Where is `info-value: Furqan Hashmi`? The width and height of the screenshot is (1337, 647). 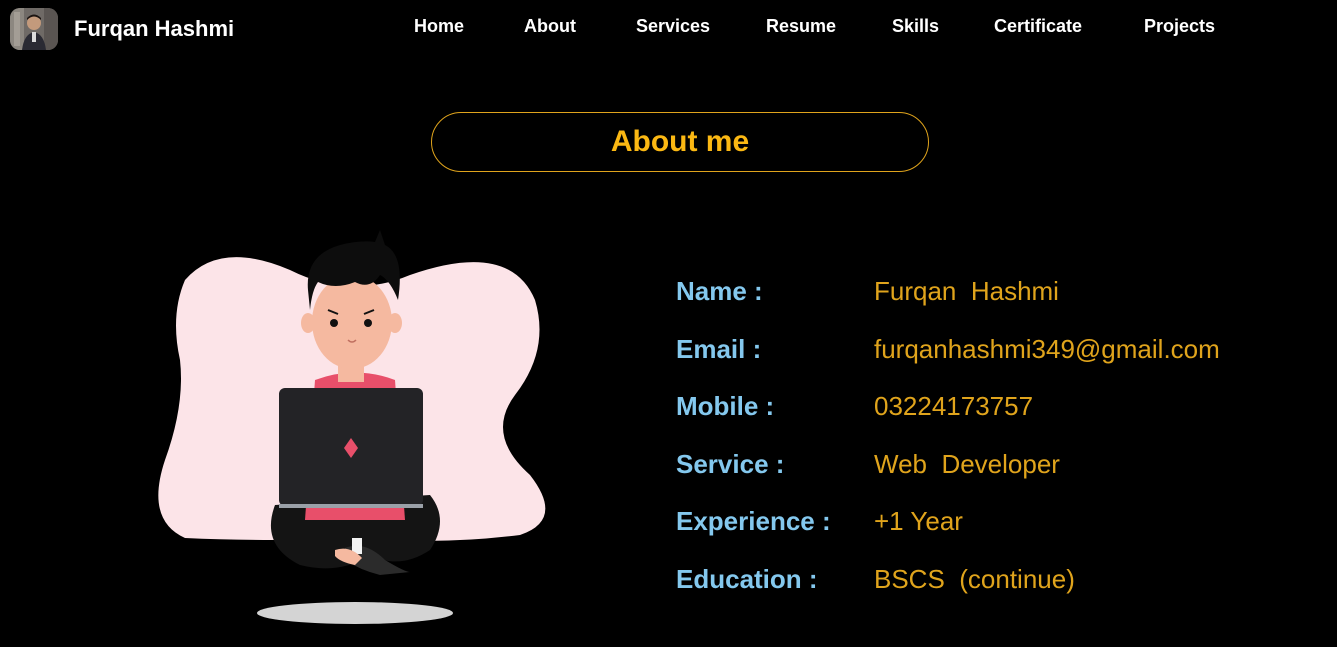 info-value: Furqan Hashmi is located at coordinates (966, 291).